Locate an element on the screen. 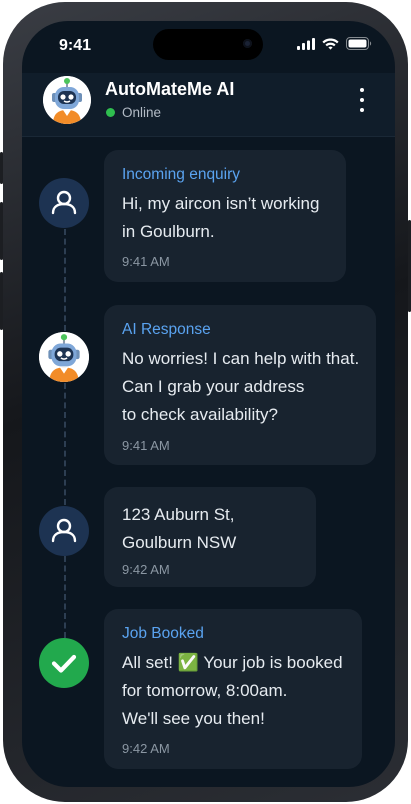 Image resolution: width=411 pixels, height=804 pixels. volume-up-button is located at coordinates (1, 231).